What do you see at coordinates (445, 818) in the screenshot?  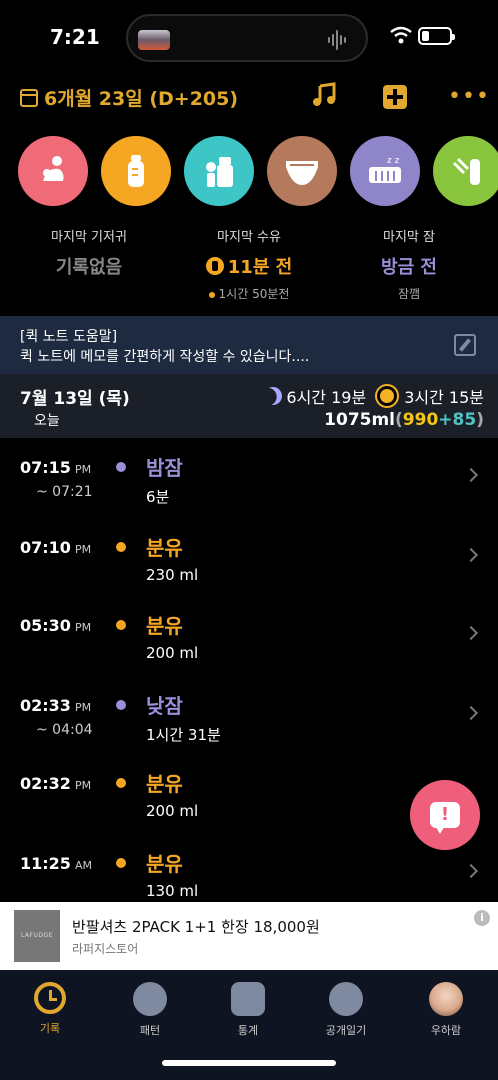 I see `alert-bubble-icon: !` at bounding box center [445, 818].